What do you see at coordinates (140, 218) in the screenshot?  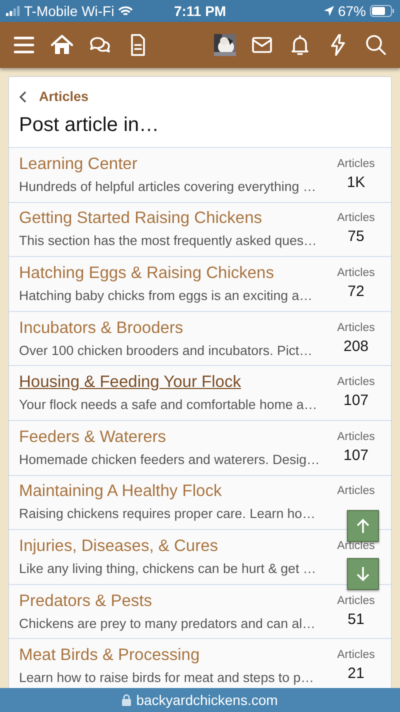 I see `category-link: Getting Started Raising Chickens` at bounding box center [140, 218].